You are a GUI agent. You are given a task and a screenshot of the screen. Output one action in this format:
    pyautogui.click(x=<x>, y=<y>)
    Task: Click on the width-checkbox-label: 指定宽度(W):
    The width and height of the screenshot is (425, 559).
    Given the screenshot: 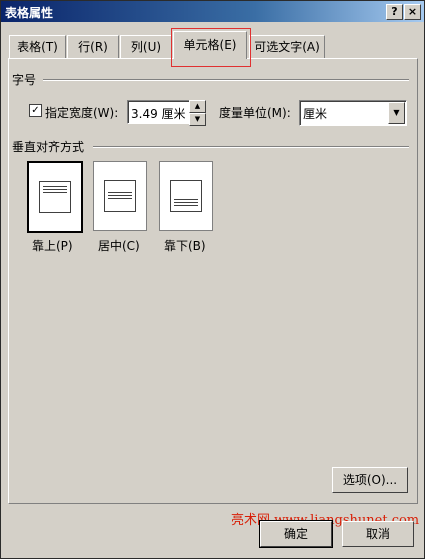 What is the action you would take?
    pyautogui.click(x=82, y=113)
    